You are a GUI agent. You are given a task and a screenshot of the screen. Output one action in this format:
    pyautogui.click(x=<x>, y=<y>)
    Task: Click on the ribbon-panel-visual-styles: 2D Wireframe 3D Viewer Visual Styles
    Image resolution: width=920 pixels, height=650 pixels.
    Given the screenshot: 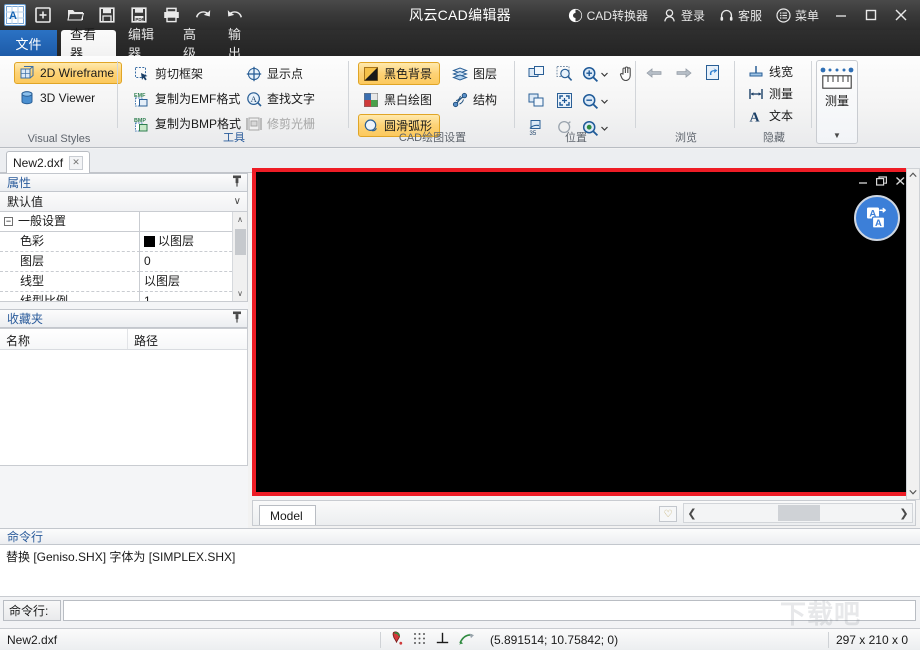 What is the action you would take?
    pyautogui.click(x=61, y=102)
    